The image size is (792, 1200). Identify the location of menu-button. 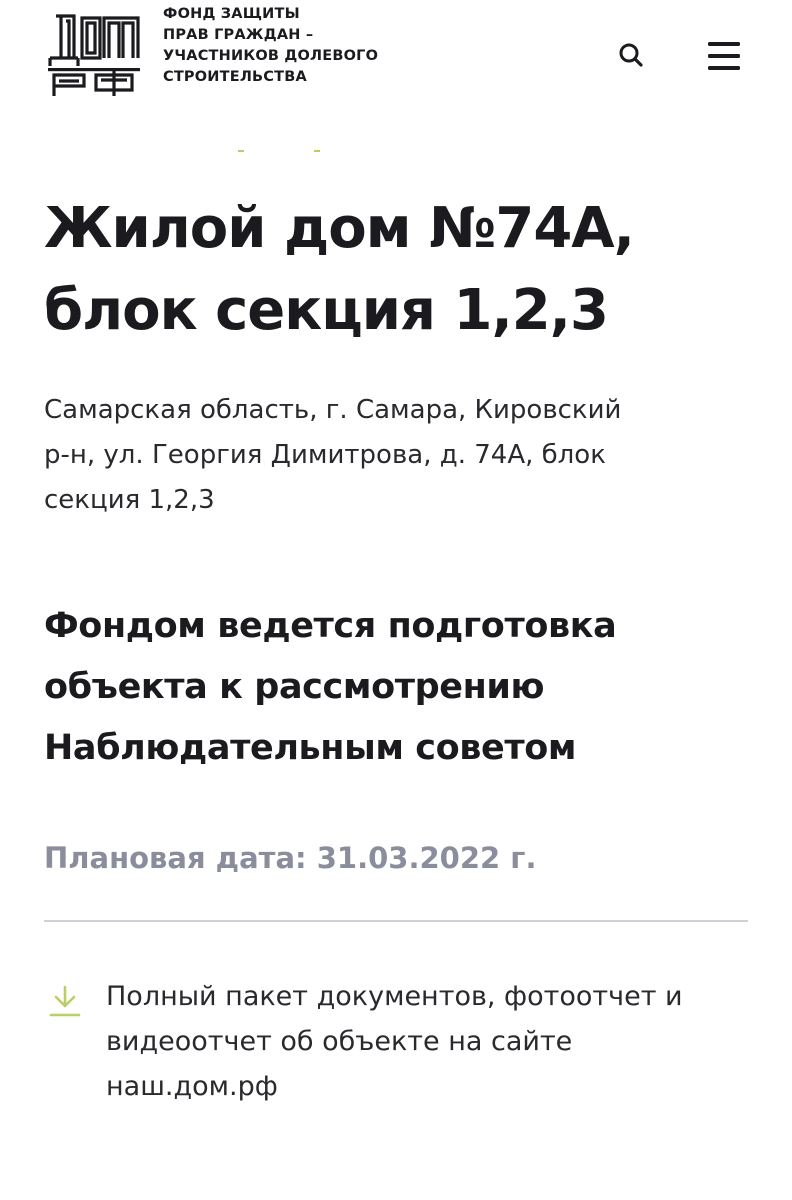
(725, 56).